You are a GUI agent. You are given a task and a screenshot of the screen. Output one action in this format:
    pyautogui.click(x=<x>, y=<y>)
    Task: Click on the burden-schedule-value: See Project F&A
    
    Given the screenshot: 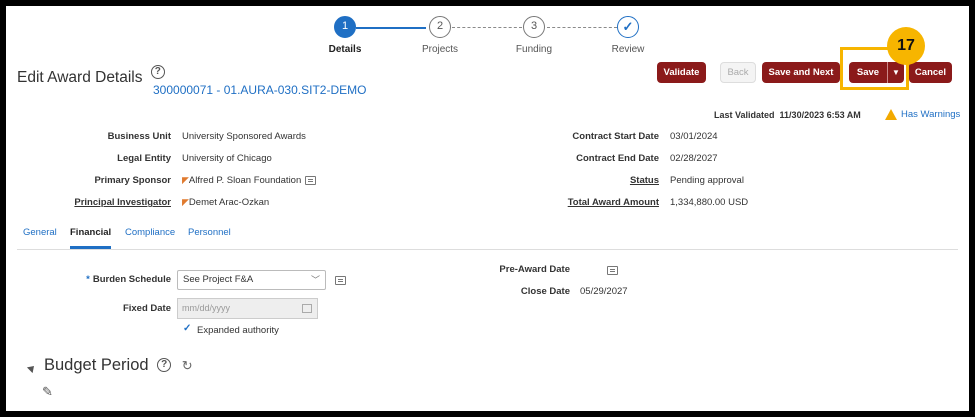 What is the action you would take?
    pyautogui.click(x=218, y=279)
    